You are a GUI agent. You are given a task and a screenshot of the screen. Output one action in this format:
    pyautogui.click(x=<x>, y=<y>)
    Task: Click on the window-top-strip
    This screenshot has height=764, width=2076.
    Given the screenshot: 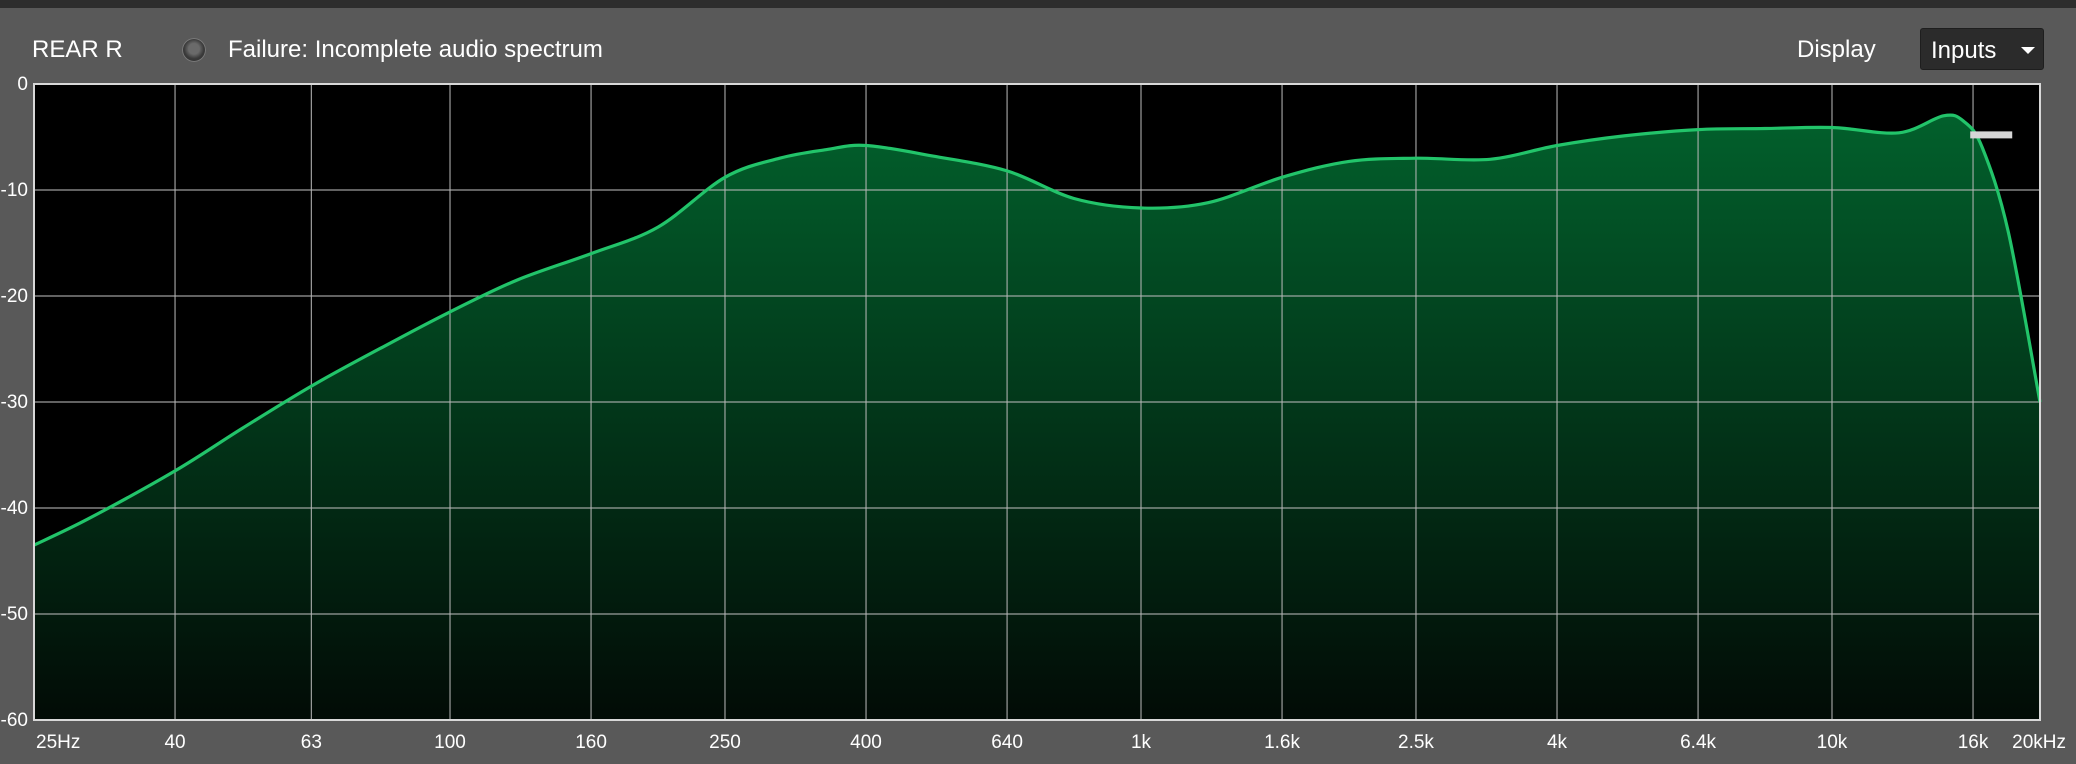 What is the action you would take?
    pyautogui.click(x=1038, y=4)
    